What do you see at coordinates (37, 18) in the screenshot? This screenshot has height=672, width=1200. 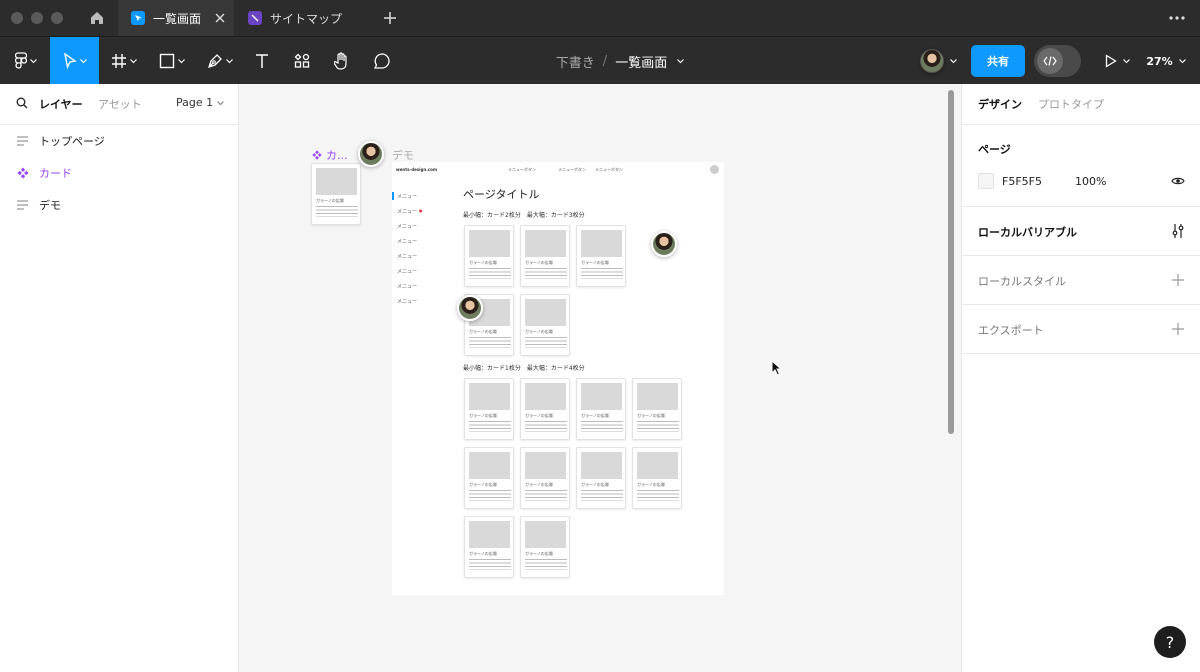 I see `window-minimize-button` at bounding box center [37, 18].